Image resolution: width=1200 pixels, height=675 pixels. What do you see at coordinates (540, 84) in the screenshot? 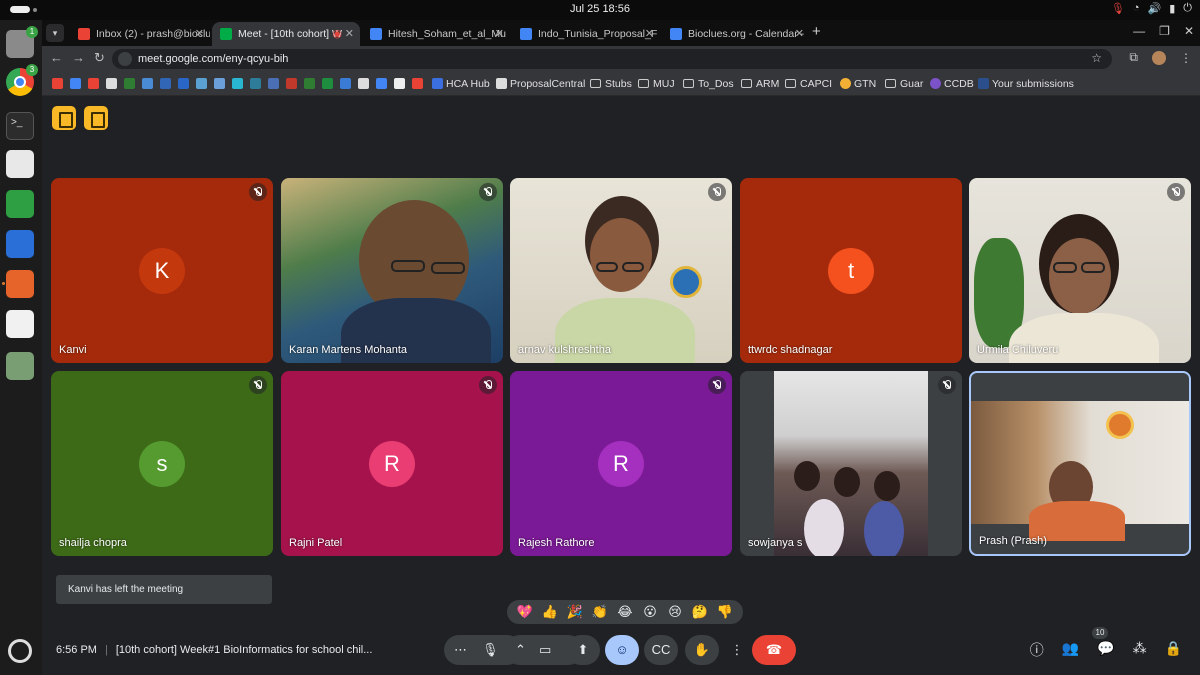
I see `bookmark-proposalcentral: ProposalCentral` at bounding box center [540, 84].